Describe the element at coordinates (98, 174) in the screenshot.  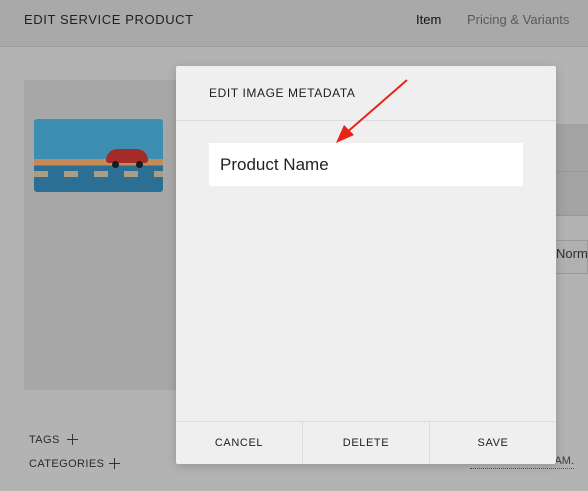
I see `thumbnail-road` at that location.